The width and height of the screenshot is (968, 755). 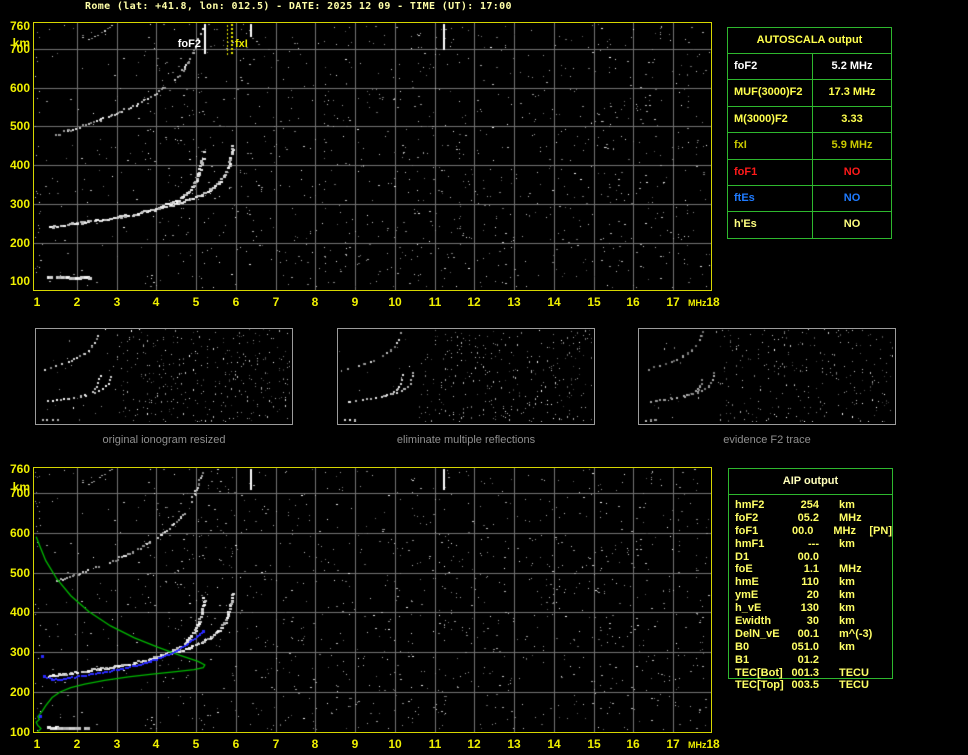 I want to click on table-row: M(3000)F2 3.33, so click(x=809, y=120).